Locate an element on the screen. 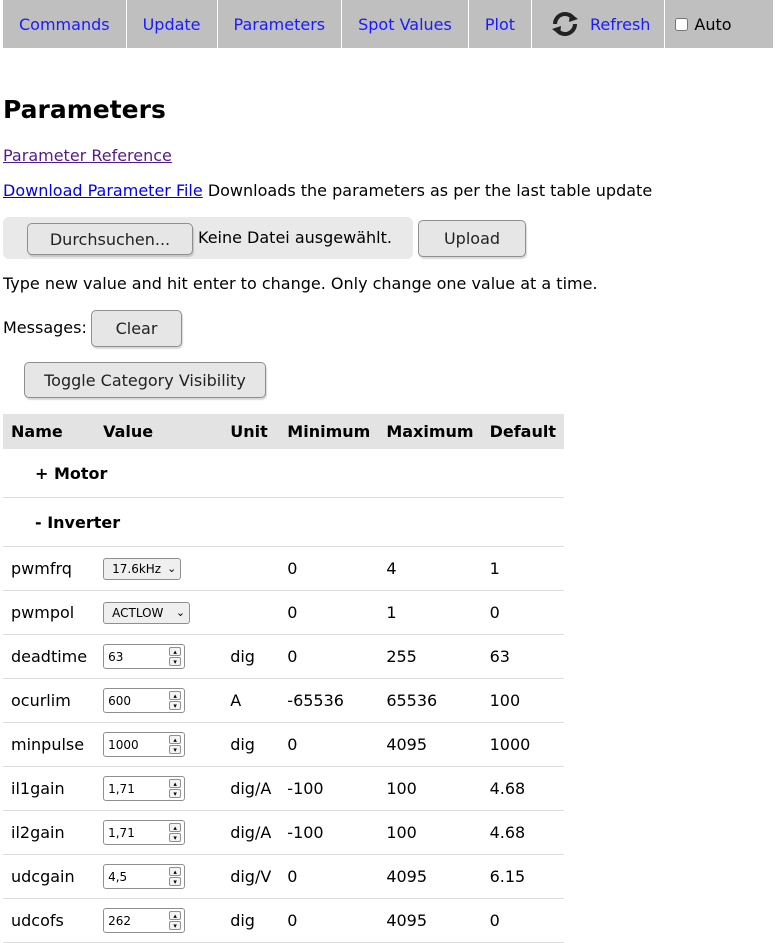 The width and height of the screenshot is (779, 943). param-value-cell: 4,5 ▴ ▾ is located at coordinates (159, 876).